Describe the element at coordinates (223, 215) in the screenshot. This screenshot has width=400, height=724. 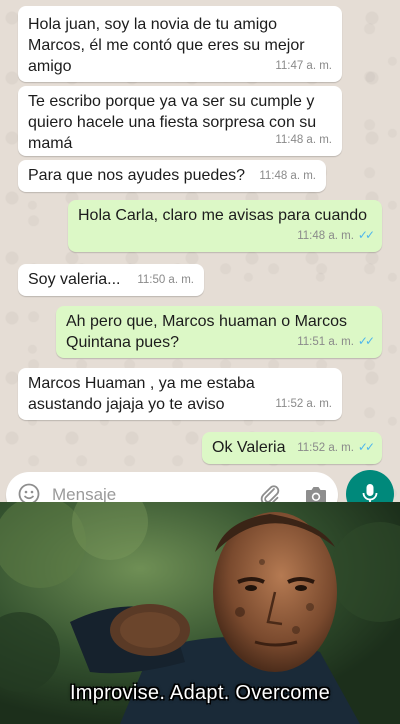
I see `message-text: Hola Carla, claro me avisas para cuando` at that location.